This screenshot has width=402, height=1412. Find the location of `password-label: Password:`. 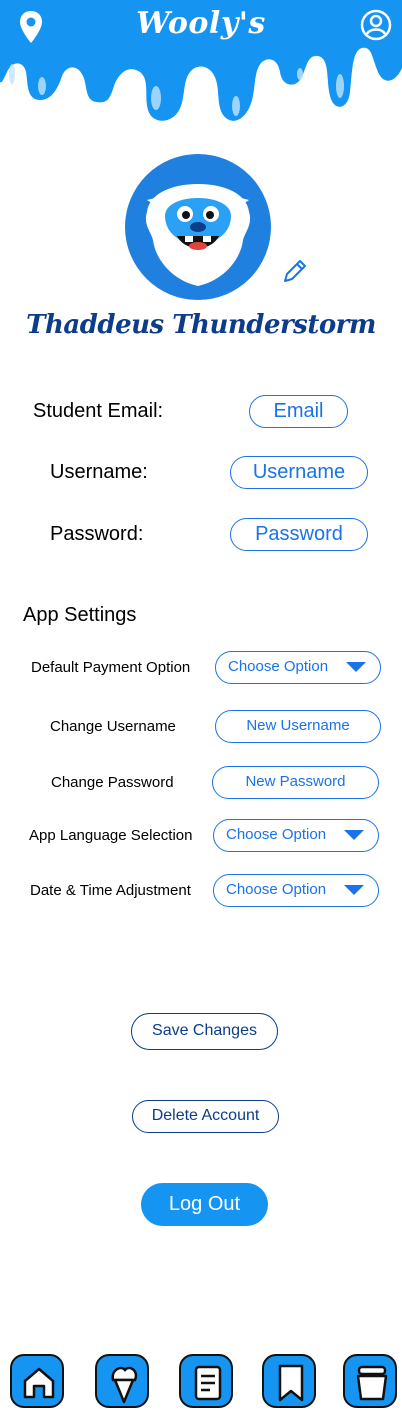

password-label: Password: is located at coordinates (97, 534).